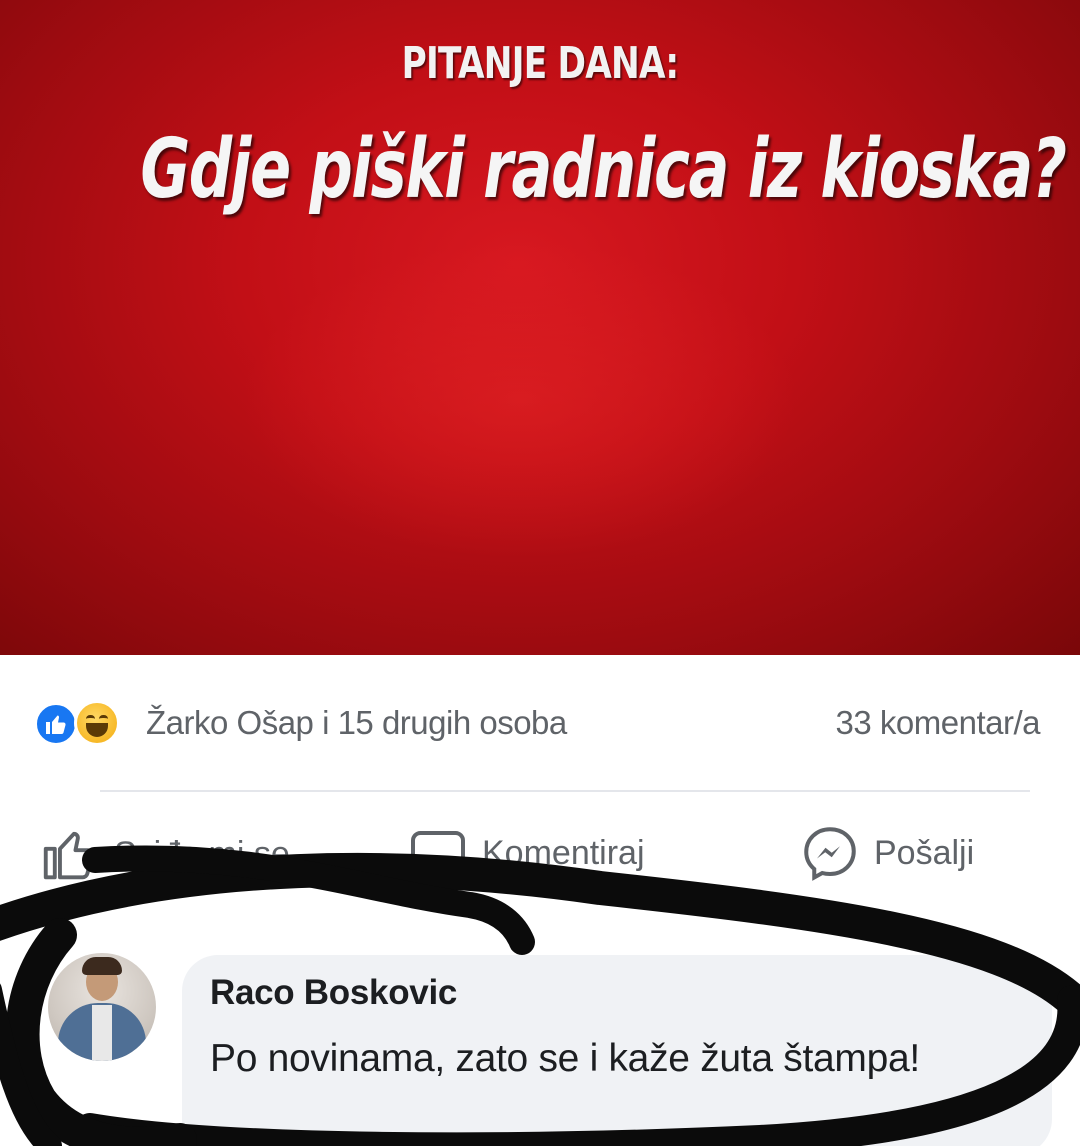 The image size is (1080, 1146). What do you see at coordinates (565, 1058) in the screenshot?
I see `comment-text: Po novinama, zato se i kaže žuta štampa!` at bounding box center [565, 1058].